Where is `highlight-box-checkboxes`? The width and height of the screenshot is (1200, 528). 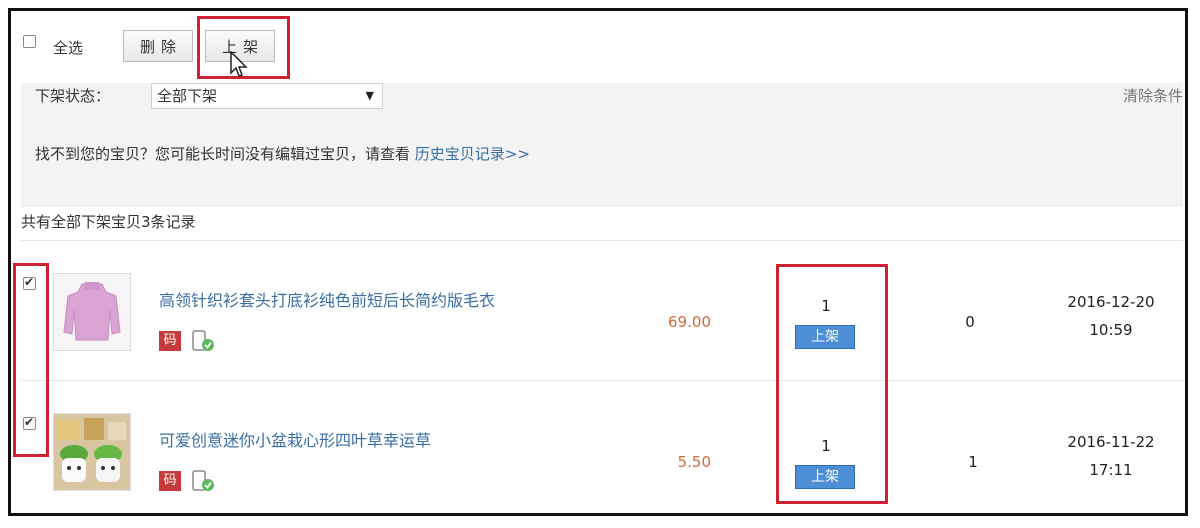
highlight-box-checkboxes is located at coordinates (31, 360).